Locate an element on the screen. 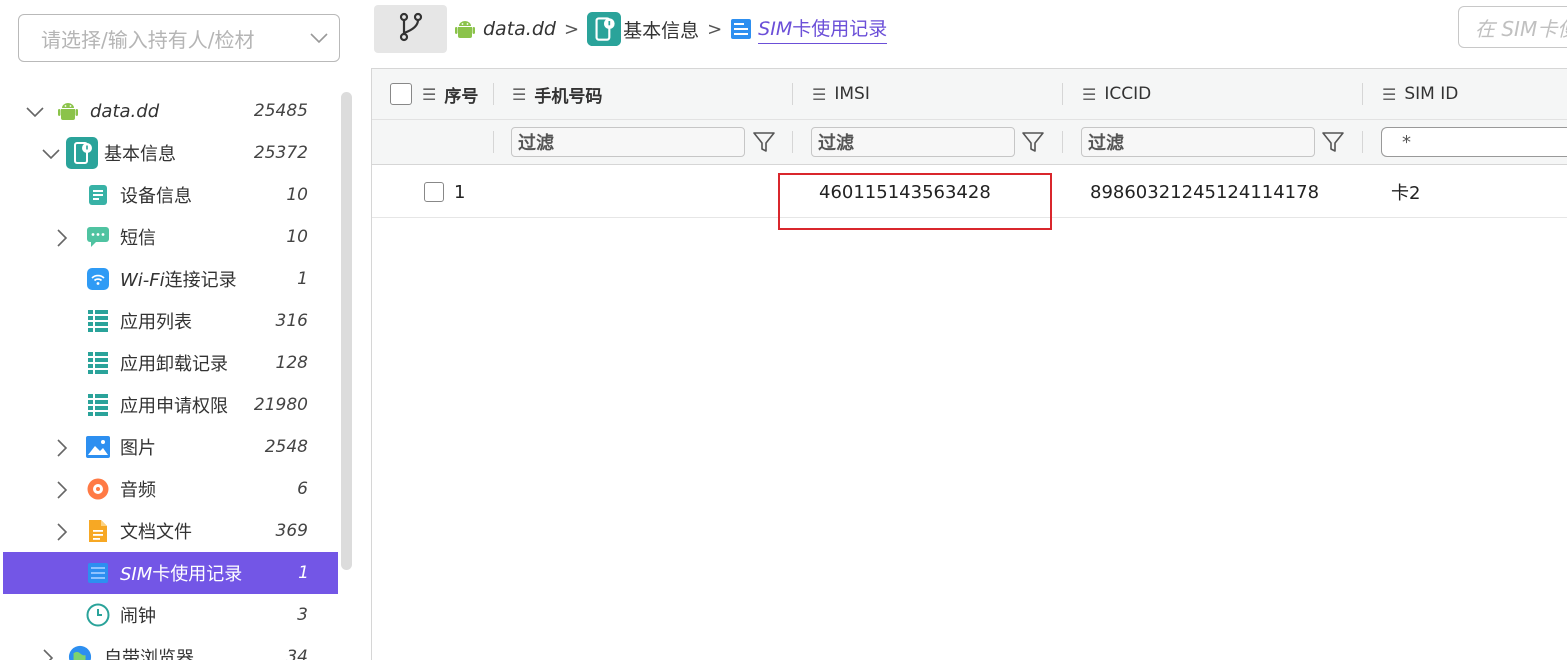 Image resolution: width=1567 pixels, height=660 pixels. breadcrumb-label-suffix: 卡使用记录 is located at coordinates (840, 29).